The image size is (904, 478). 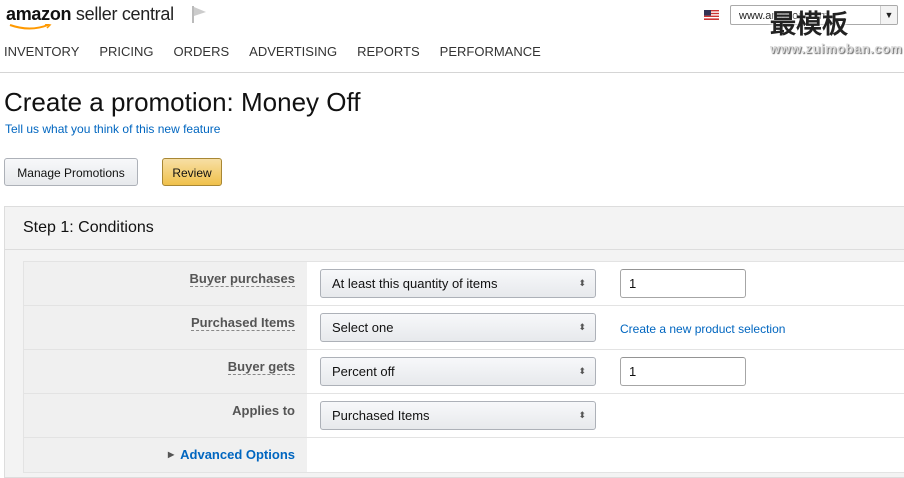 I want to click on buyer-gets-select: Percent off ⬍, so click(x=458, y=371).